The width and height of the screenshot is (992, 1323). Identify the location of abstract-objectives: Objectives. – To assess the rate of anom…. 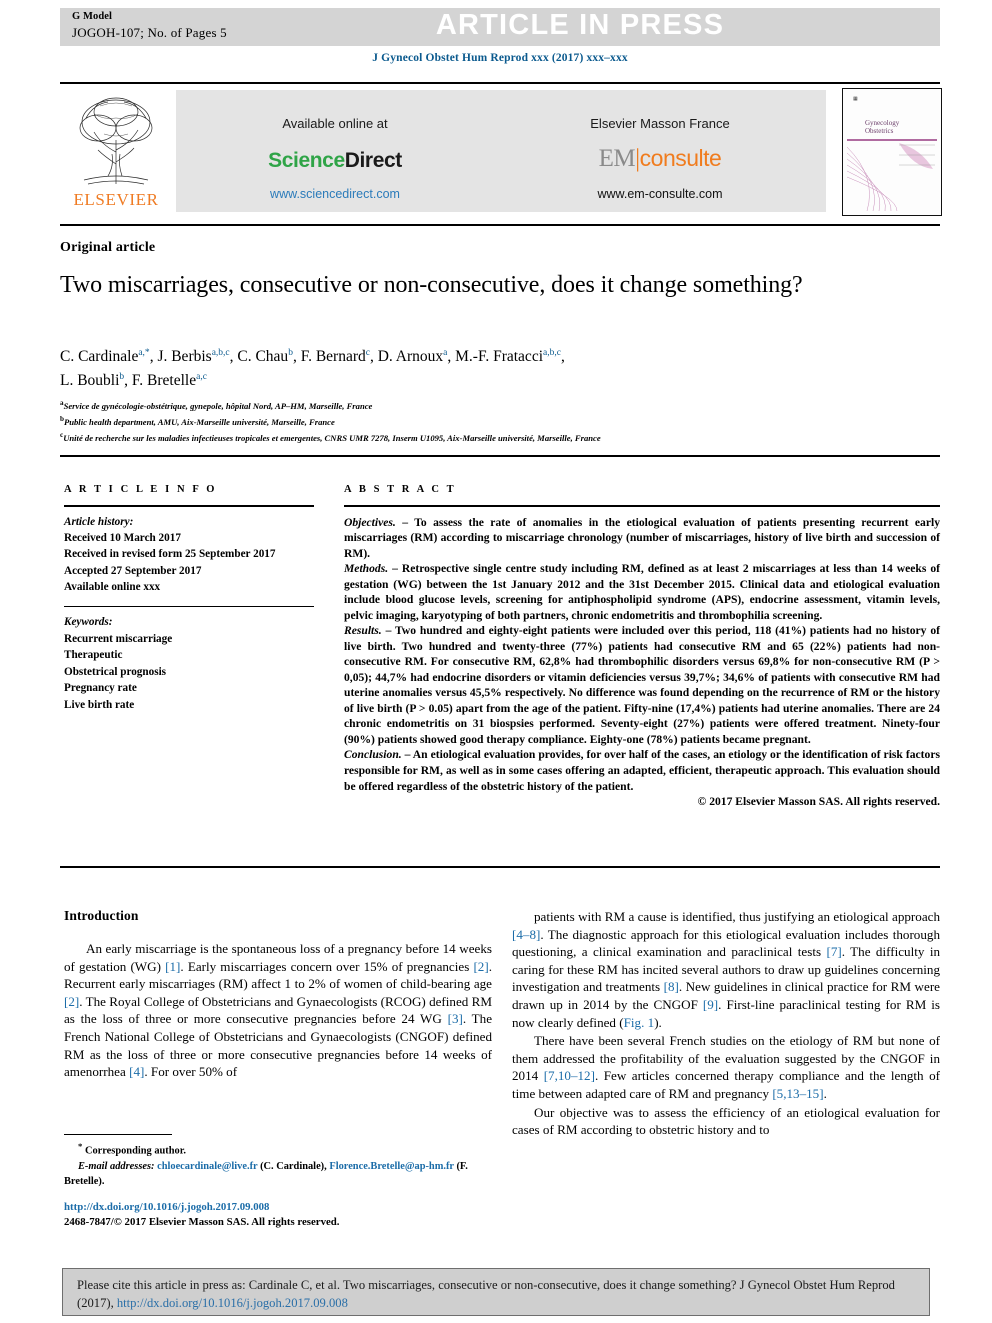
(642, 538).